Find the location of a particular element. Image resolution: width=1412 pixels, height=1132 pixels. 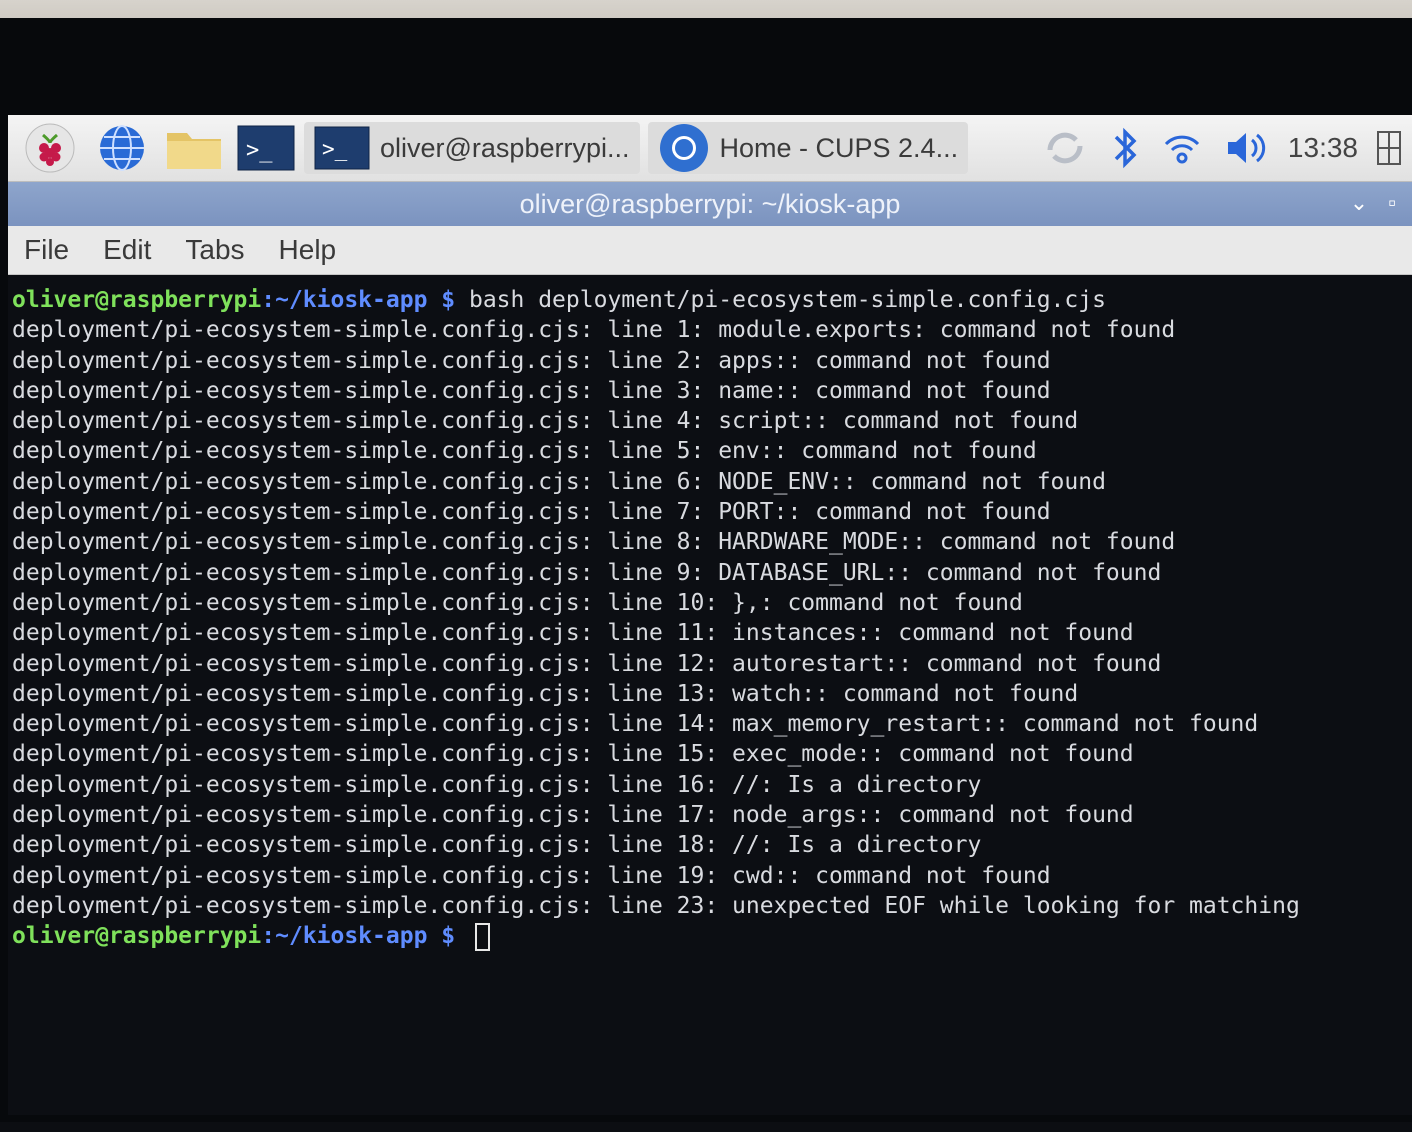

terminal-window-titlebar: oliver@raspberrypi: ~/kiosk-app ⌄ ▫ is located at coordinates (710, 204).